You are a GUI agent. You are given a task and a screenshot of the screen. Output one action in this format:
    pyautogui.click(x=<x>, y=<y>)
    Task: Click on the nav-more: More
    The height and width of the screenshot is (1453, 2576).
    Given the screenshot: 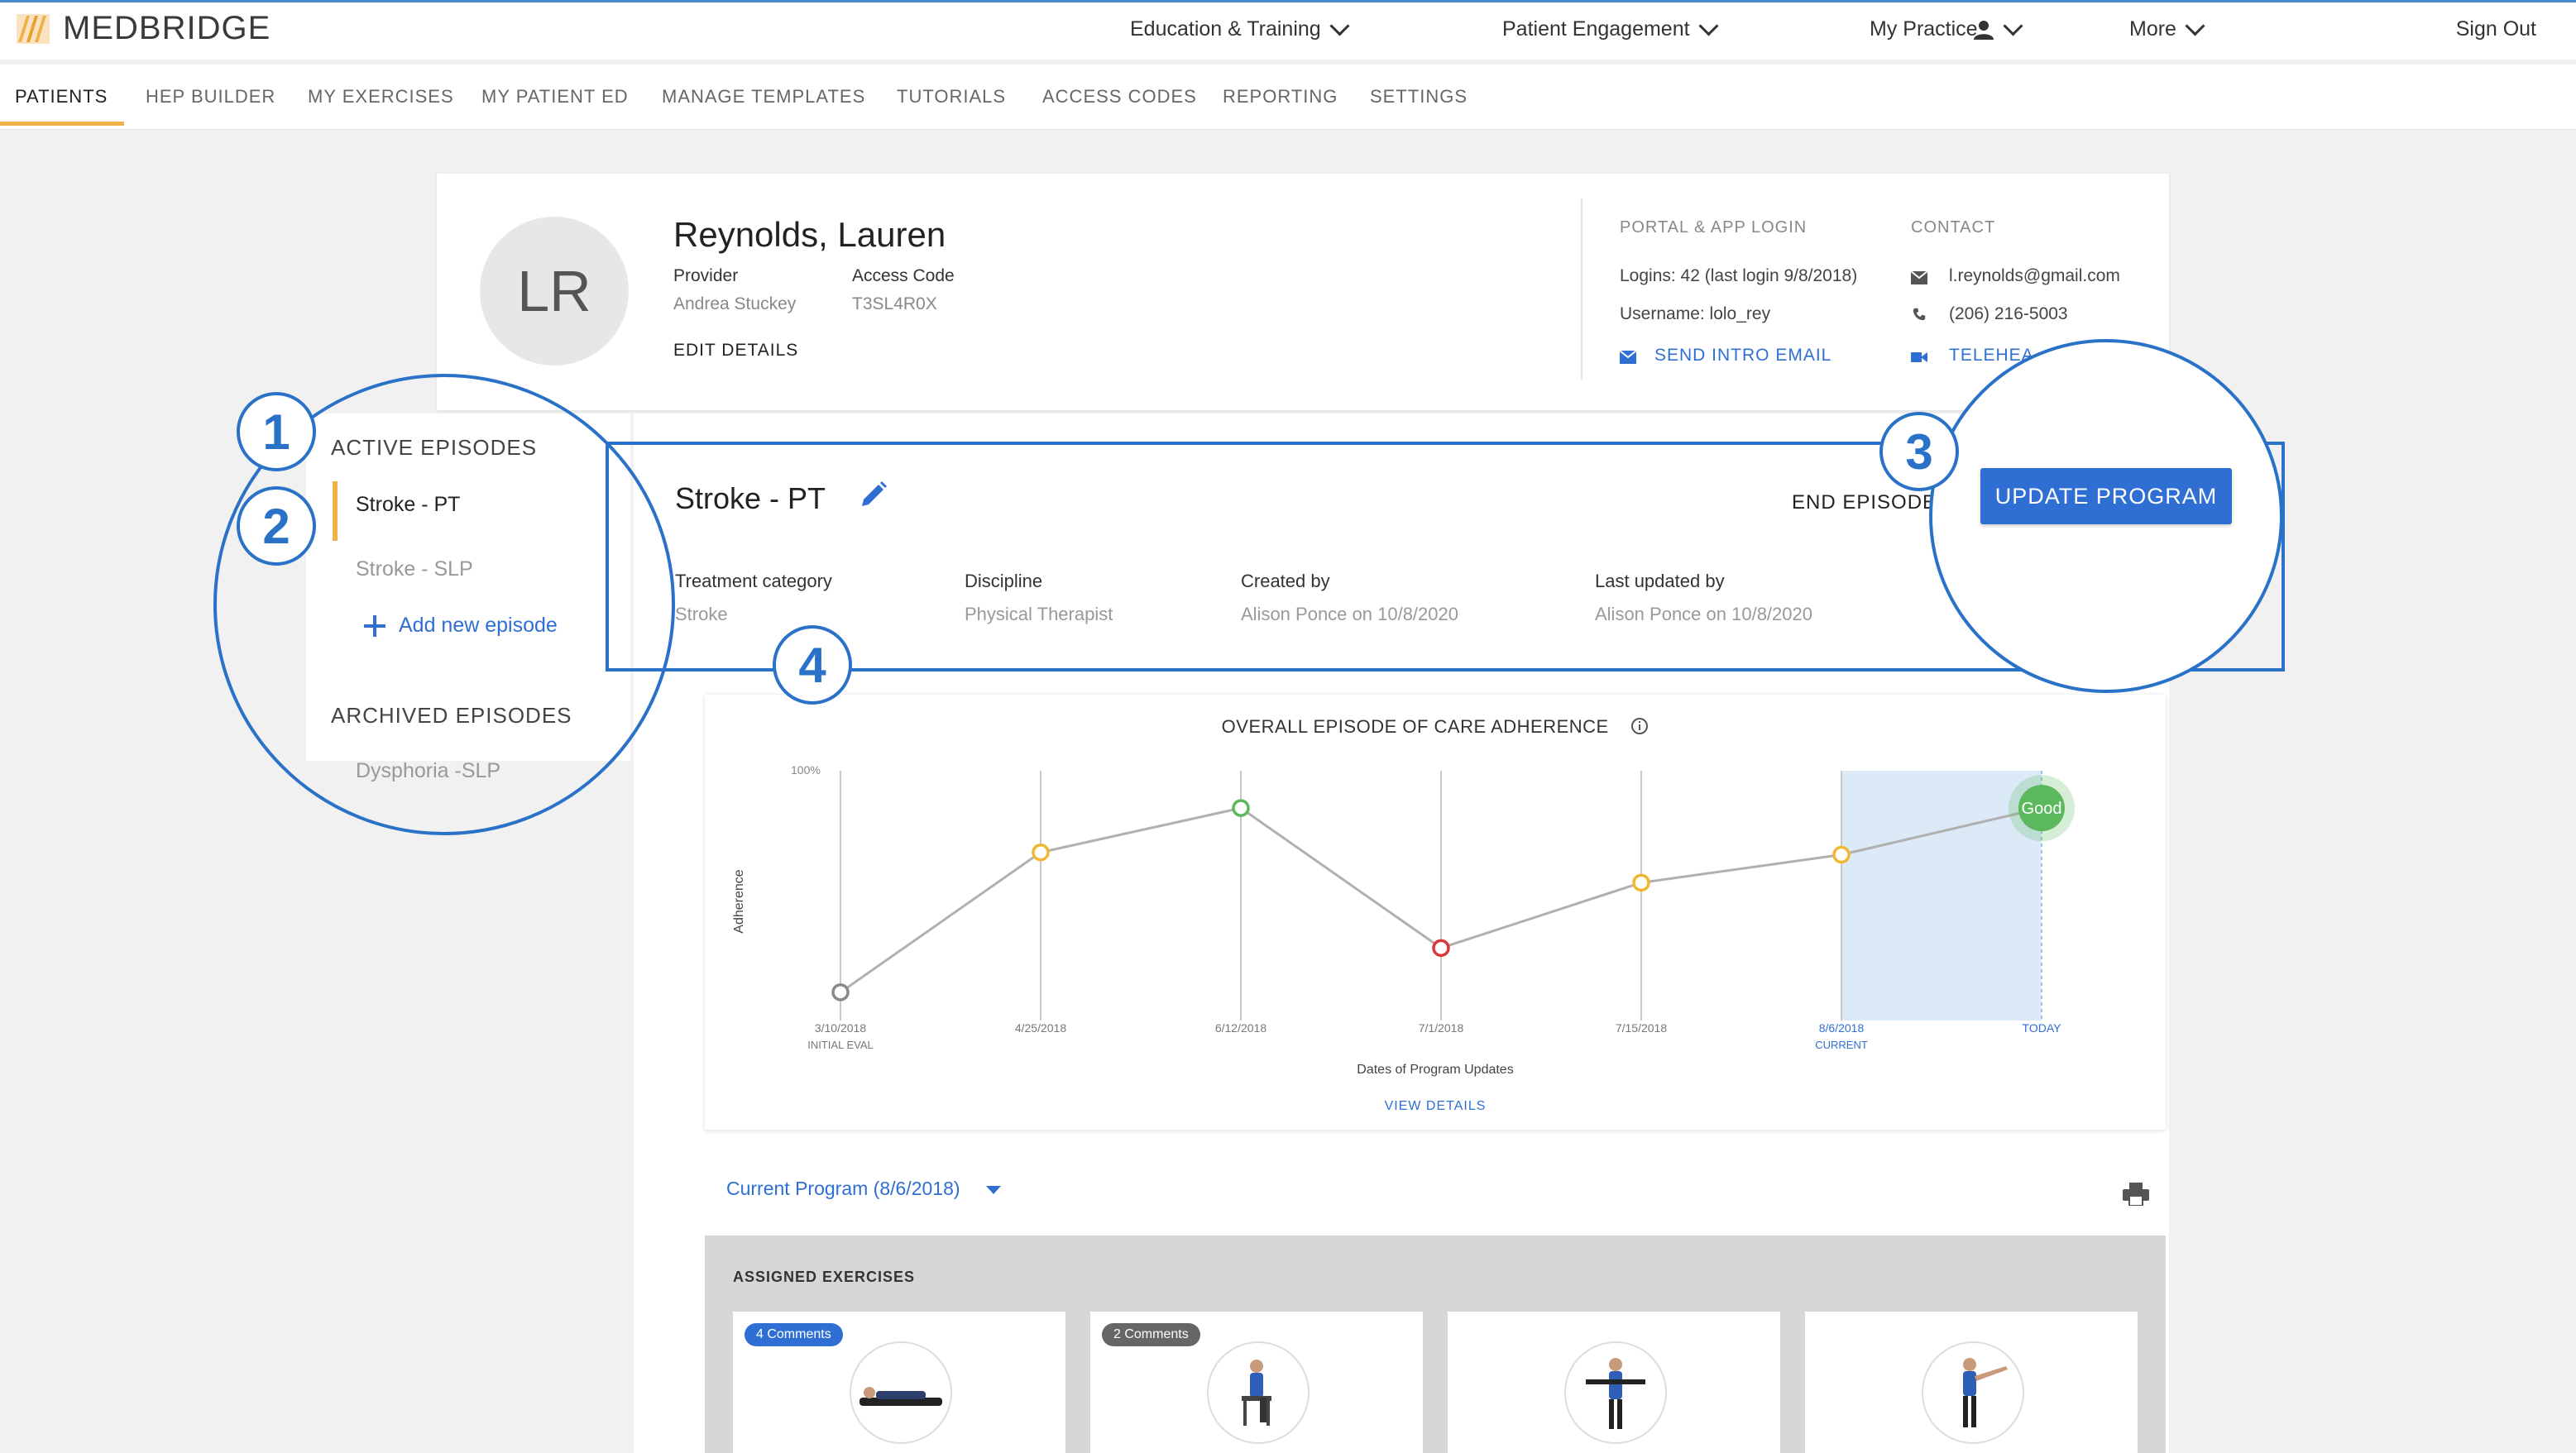 What is the action you would take?
    pyautogui.click(x=2167, y=28)
    